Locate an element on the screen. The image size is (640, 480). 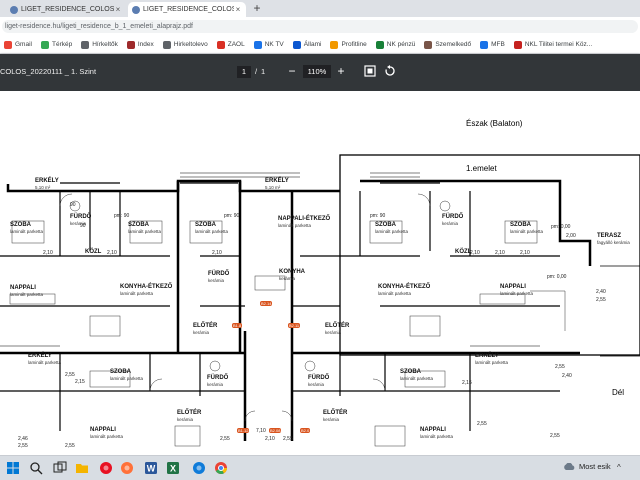
bookmark-label: Szemelkedő is located at coordinates (453, 44).